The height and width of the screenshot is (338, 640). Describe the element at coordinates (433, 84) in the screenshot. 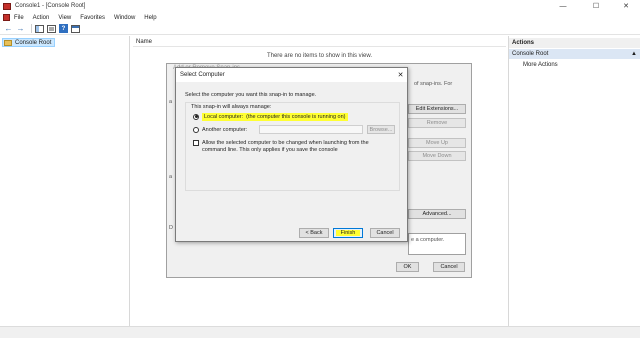

I see `snapin-dialog-intro-text: of snap-ins. For` at that location.